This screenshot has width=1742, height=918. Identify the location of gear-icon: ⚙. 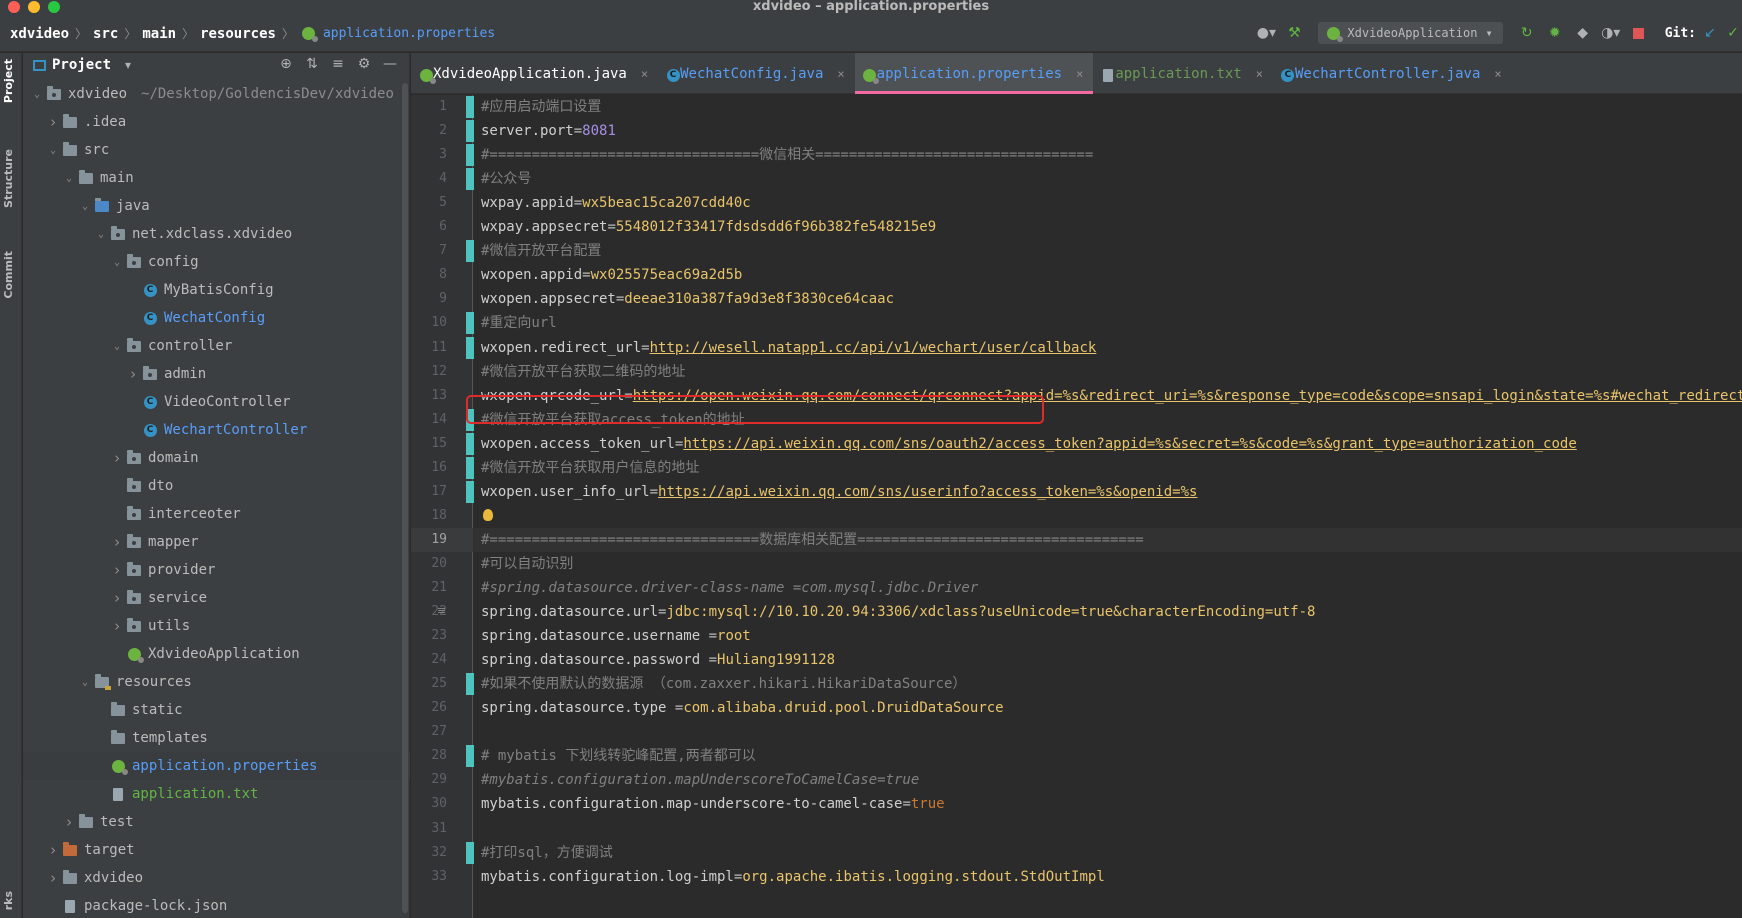
(364, 65).